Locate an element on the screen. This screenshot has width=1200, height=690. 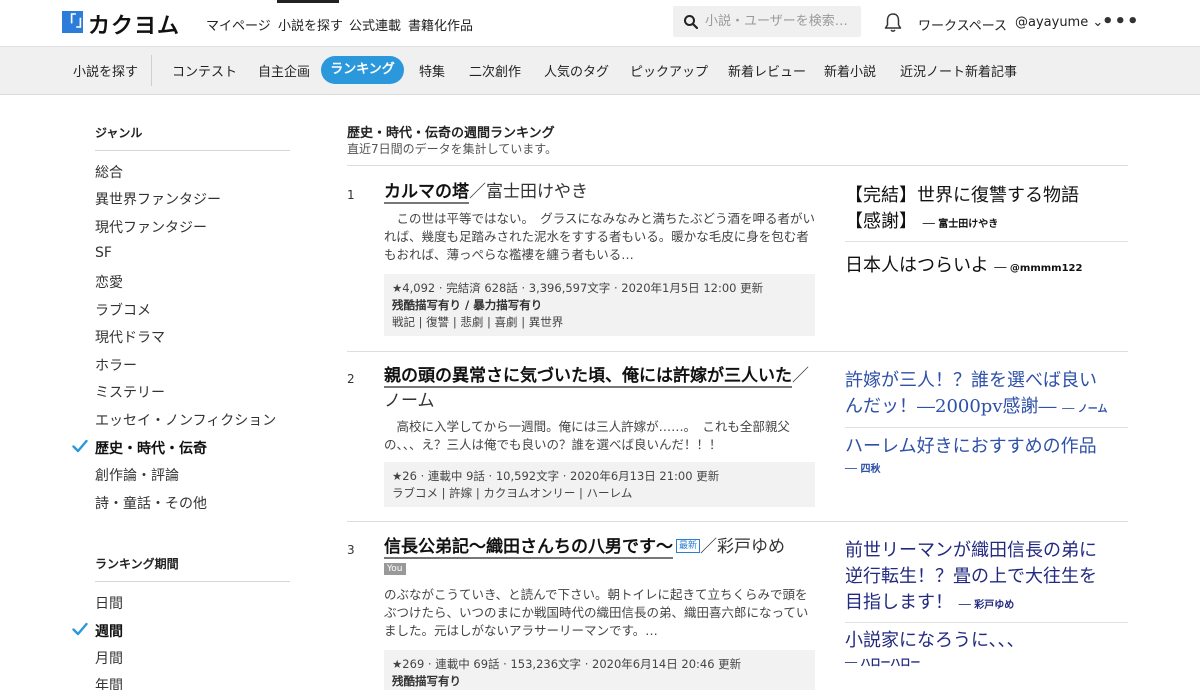
search-input is located at coordinates (781, 21).